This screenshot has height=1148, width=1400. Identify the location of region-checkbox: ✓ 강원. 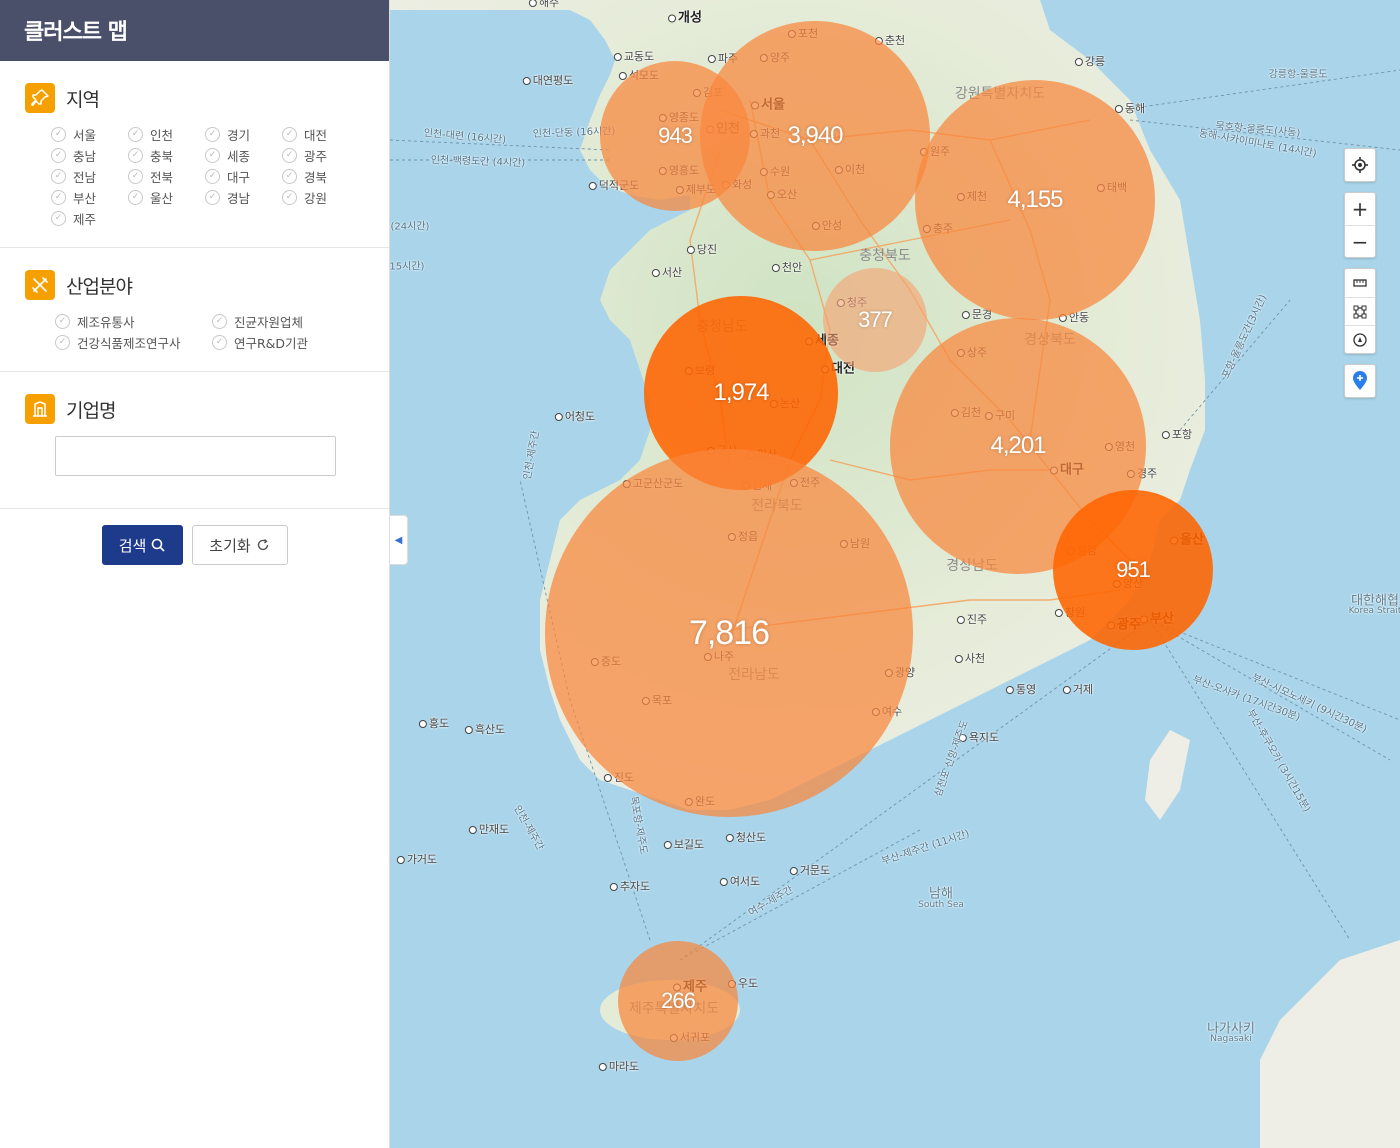
(320, 197).